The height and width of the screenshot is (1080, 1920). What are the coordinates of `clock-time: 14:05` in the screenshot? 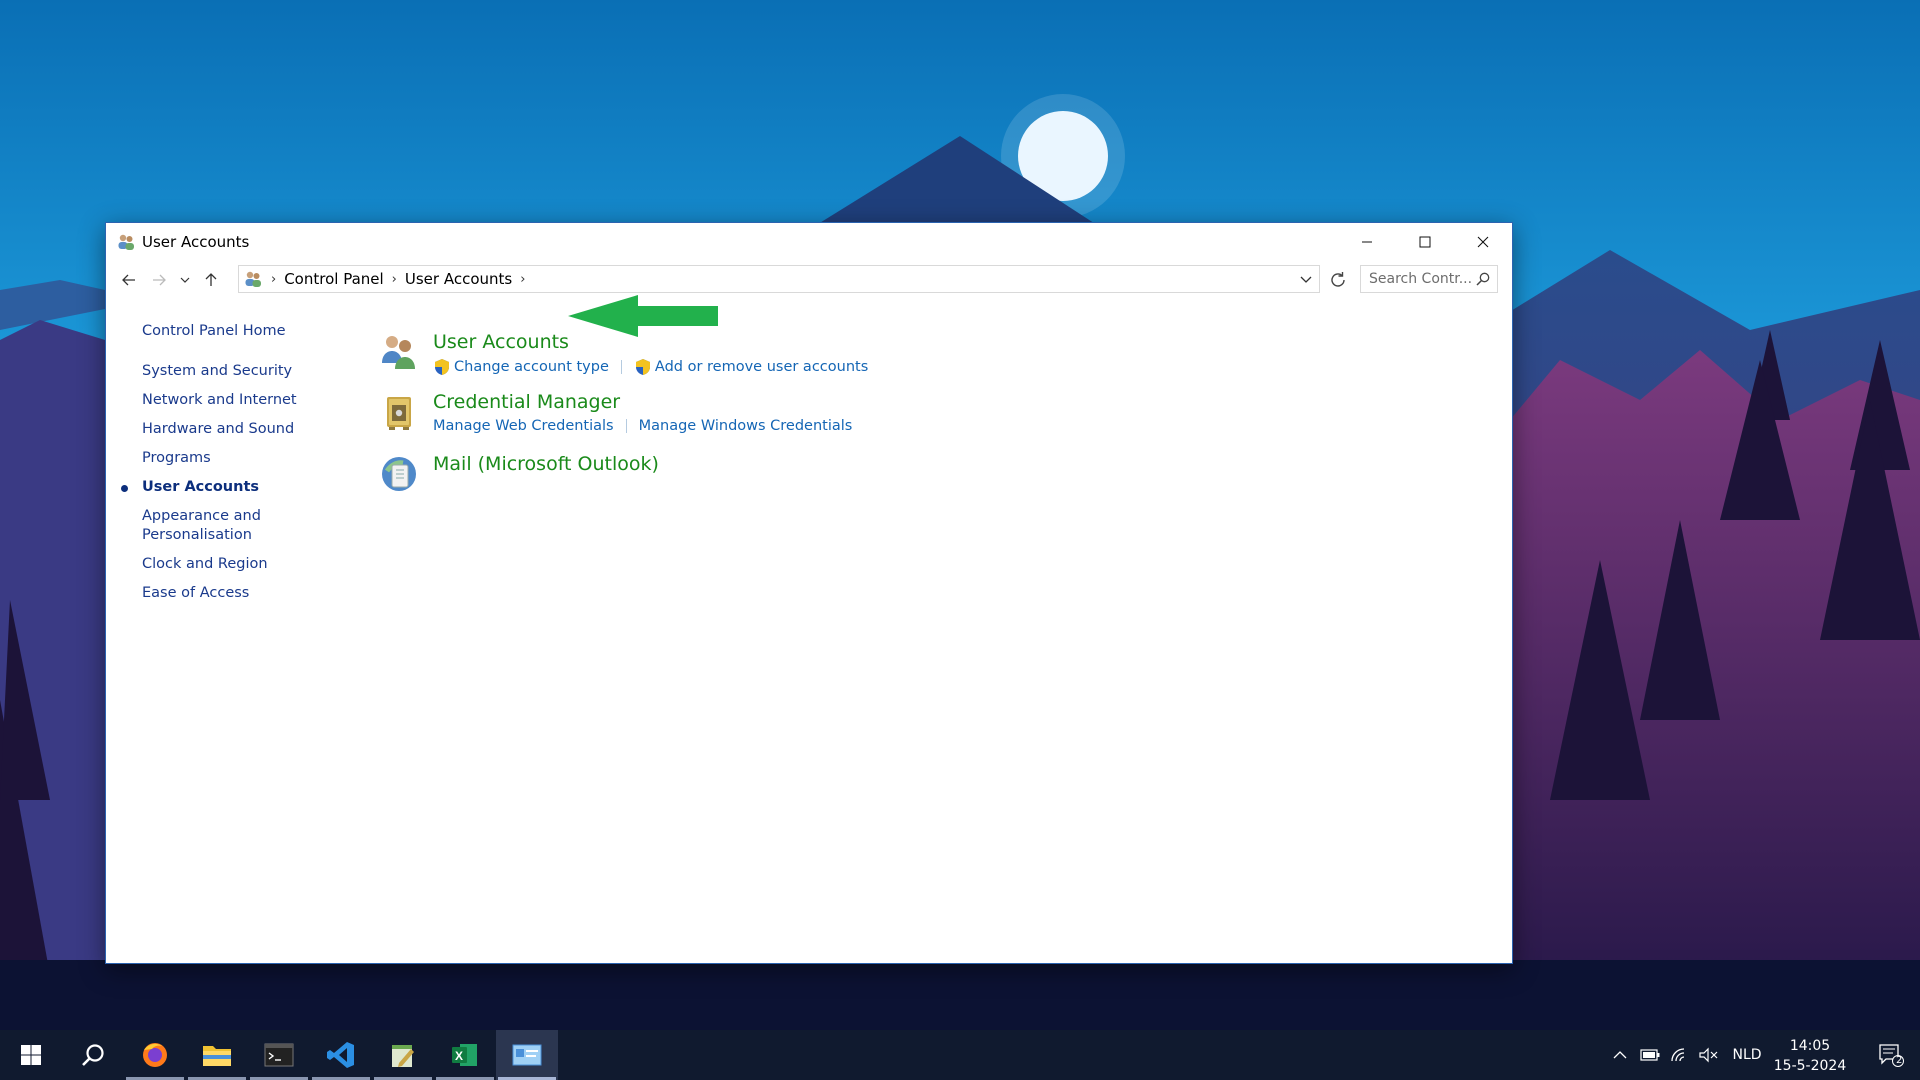 It's located at (1810, 1046).